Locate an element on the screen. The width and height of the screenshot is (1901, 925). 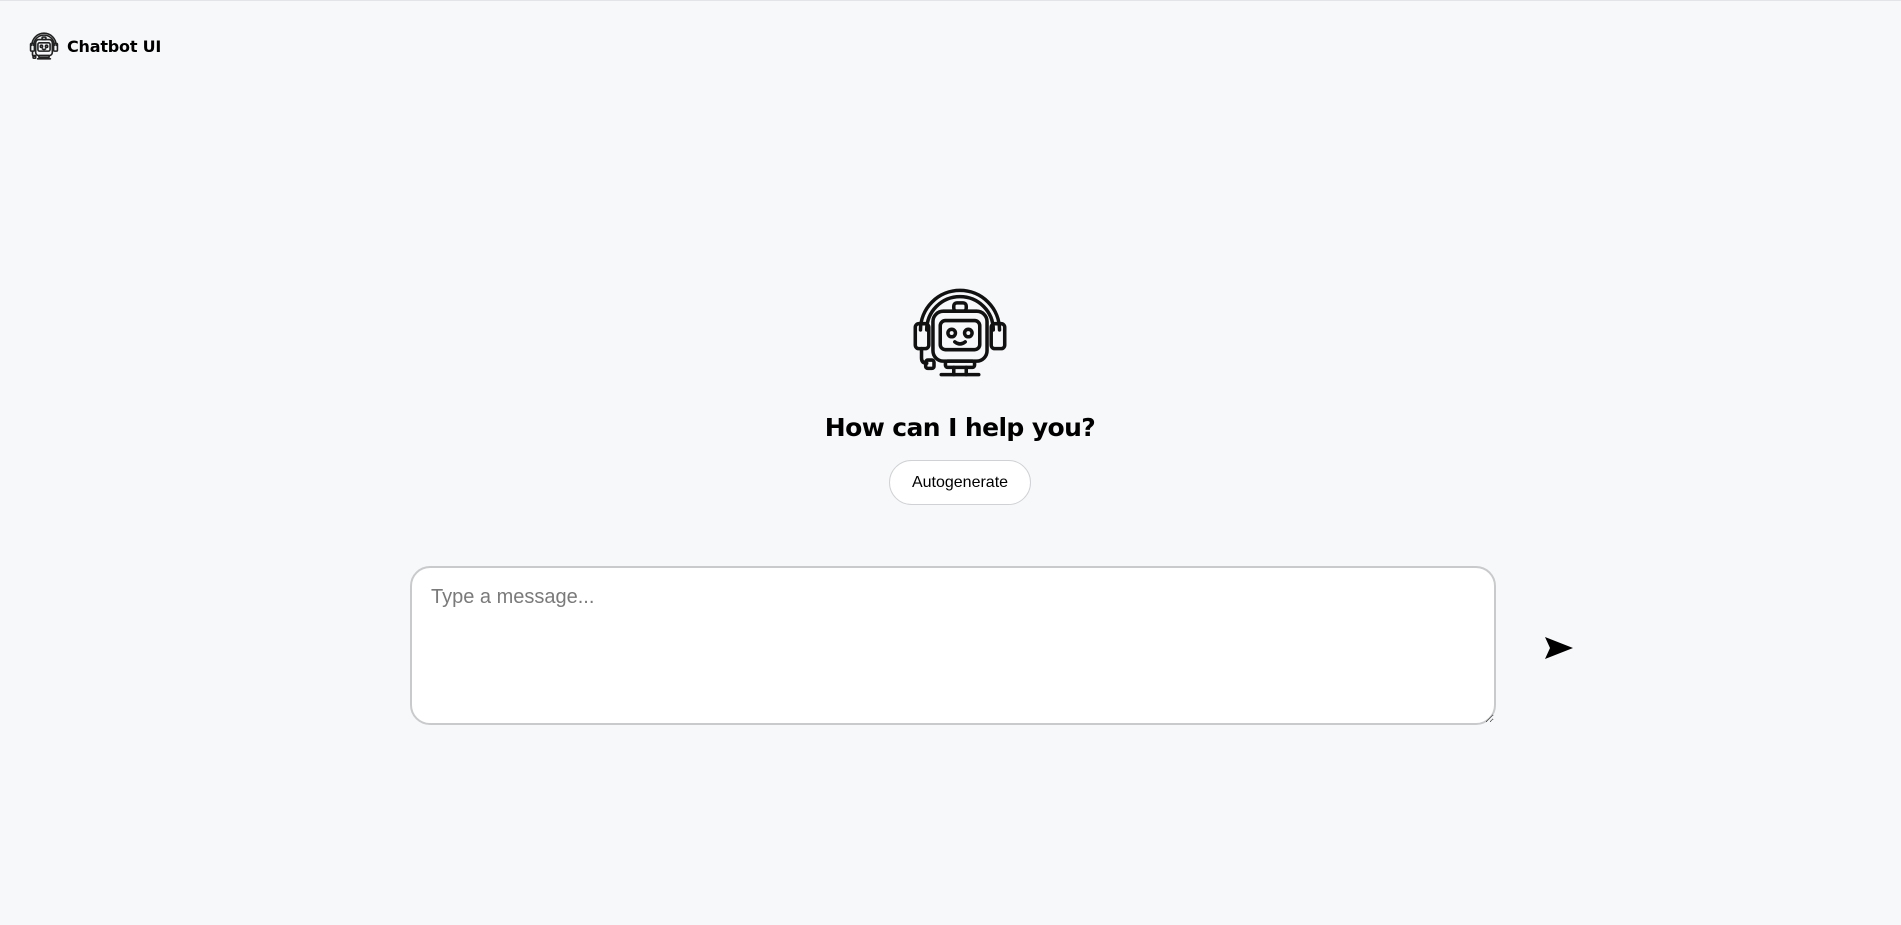
top-border is located at coordinates (950, 0).